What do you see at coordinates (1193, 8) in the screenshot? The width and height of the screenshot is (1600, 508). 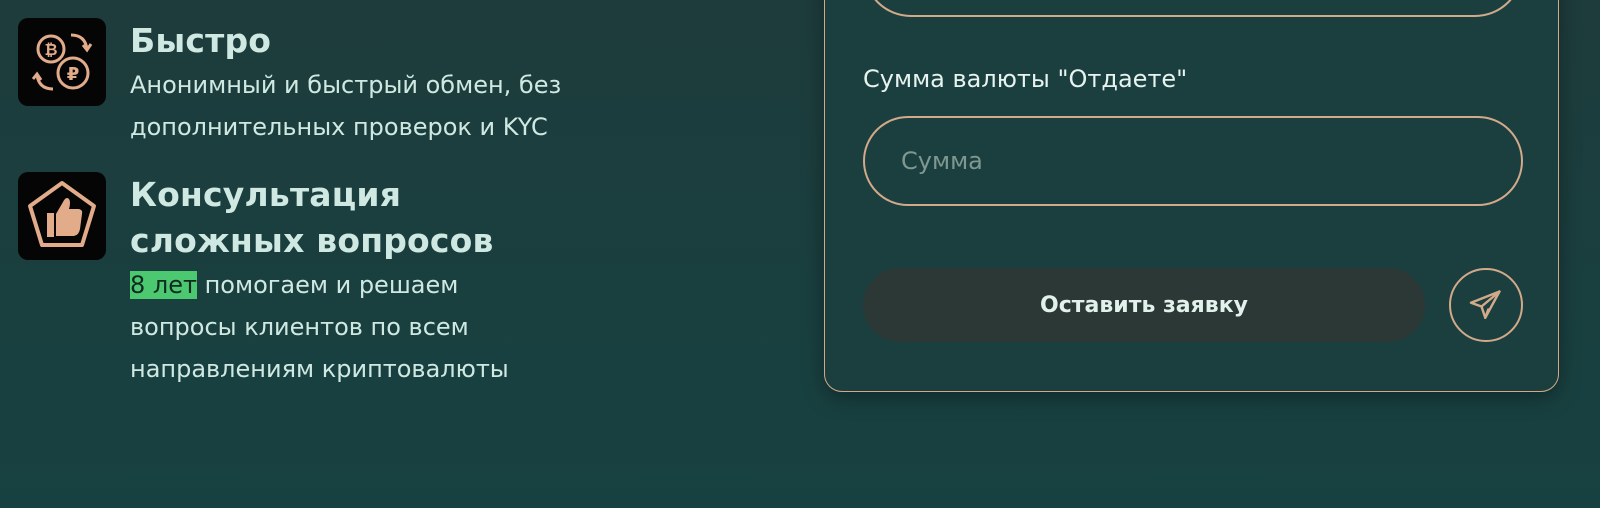 I see `previous-field` at bounding box center [1193, 8].